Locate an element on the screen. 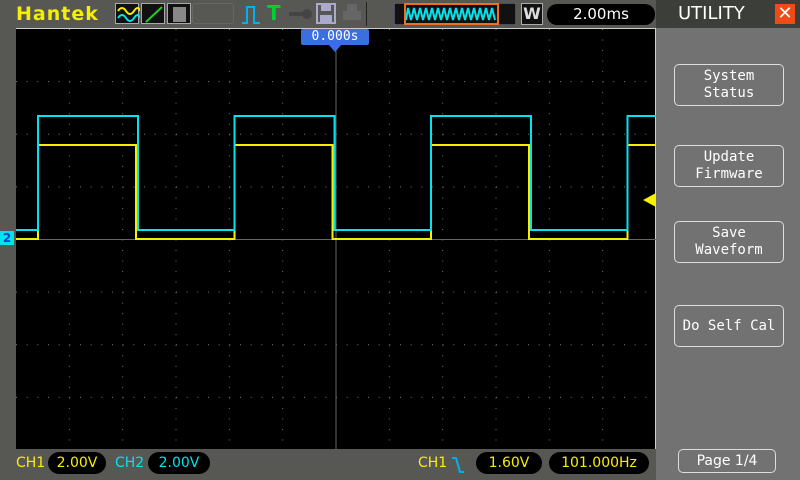 This screenshot has height=480, width=800. close-icon: ✕ is located at coordinates (785, 14).